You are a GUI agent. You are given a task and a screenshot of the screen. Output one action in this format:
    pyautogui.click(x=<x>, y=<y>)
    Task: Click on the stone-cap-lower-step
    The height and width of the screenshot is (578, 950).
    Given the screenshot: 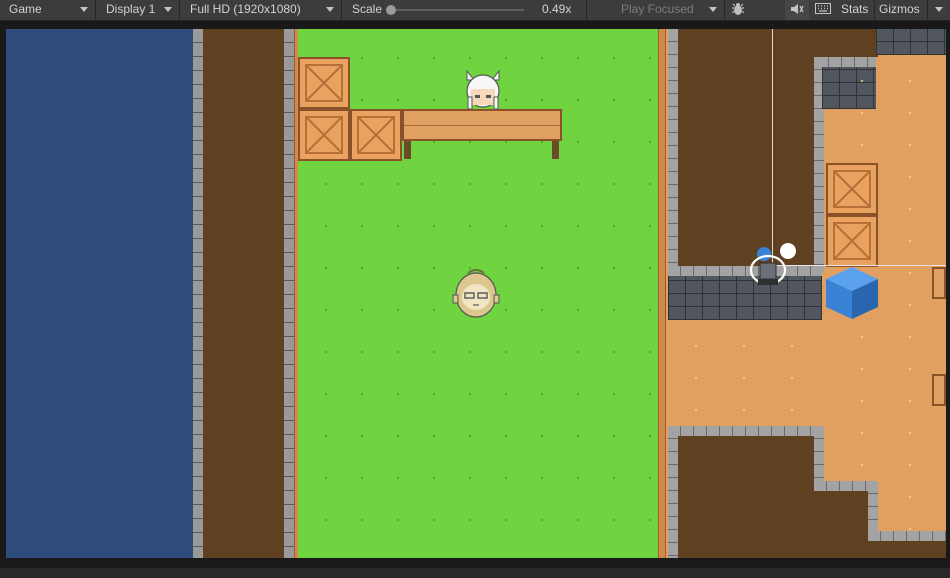 What is the action you would take?
    pyautogui.click(x=845, y=486)
    